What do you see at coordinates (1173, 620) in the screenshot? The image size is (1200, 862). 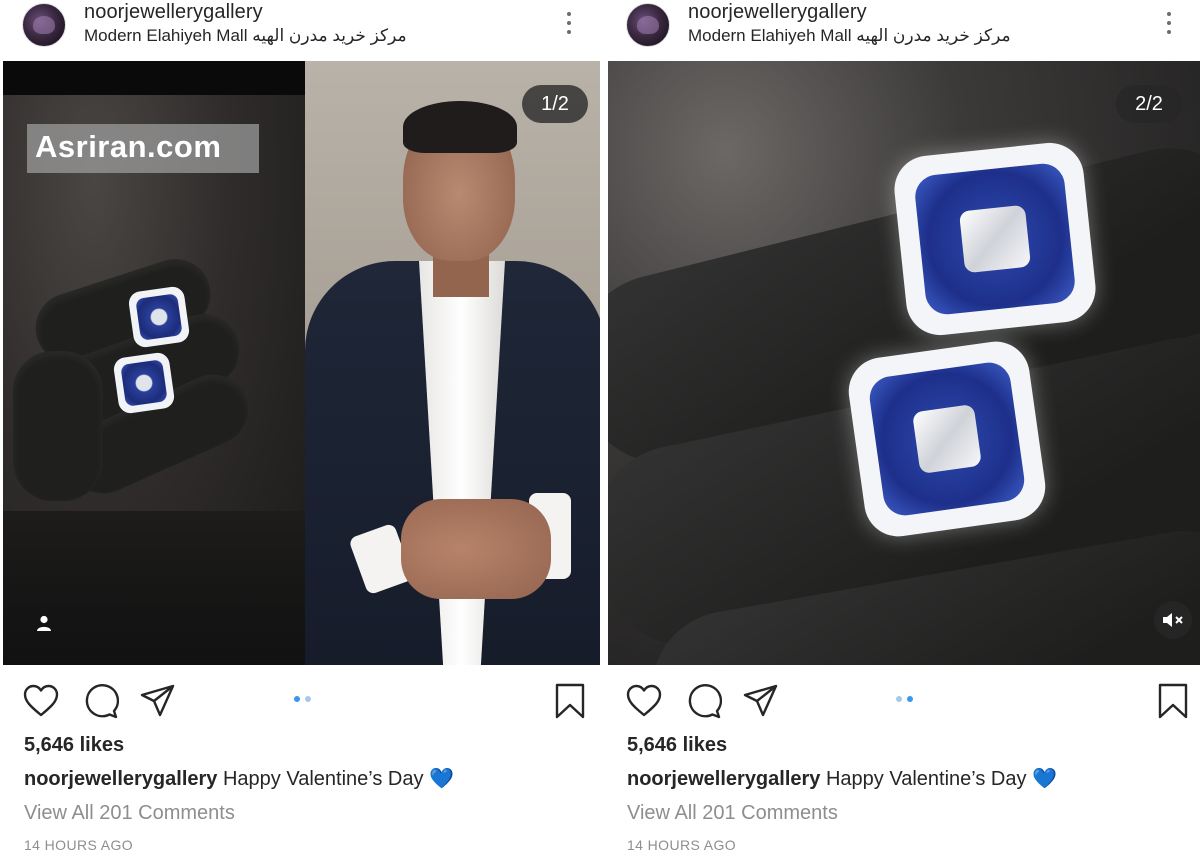 I see `speaker-muted-icon` at bounding box center [1173, 620].